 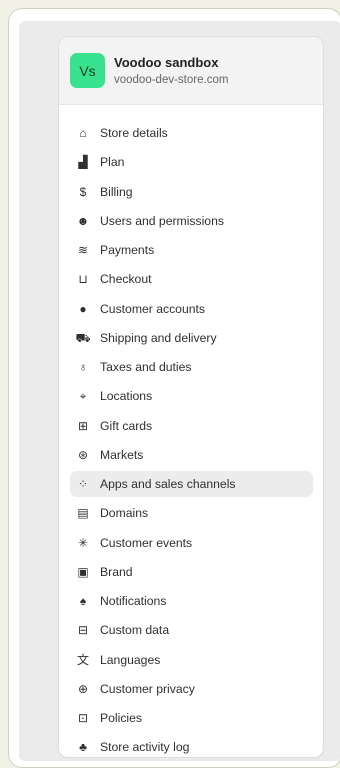 I want to click on menu-item-label: Customer privacy, so click(x=147, y=688).